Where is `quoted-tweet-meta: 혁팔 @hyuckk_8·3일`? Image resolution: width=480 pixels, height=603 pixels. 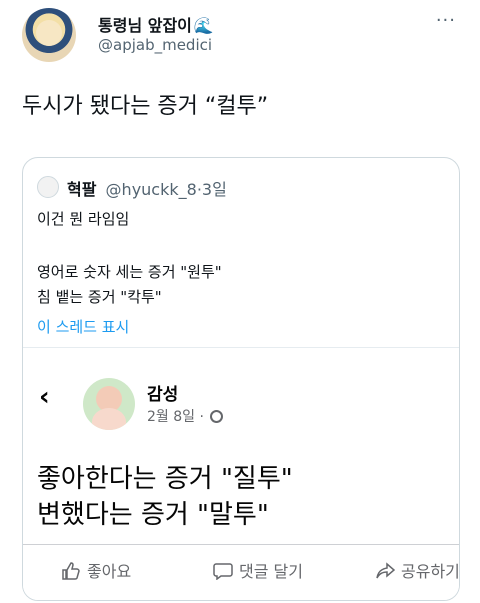
quoted-tweet-meta: 혁팔 @hyuckk_8·3일 is located at coordinates (147, 188).